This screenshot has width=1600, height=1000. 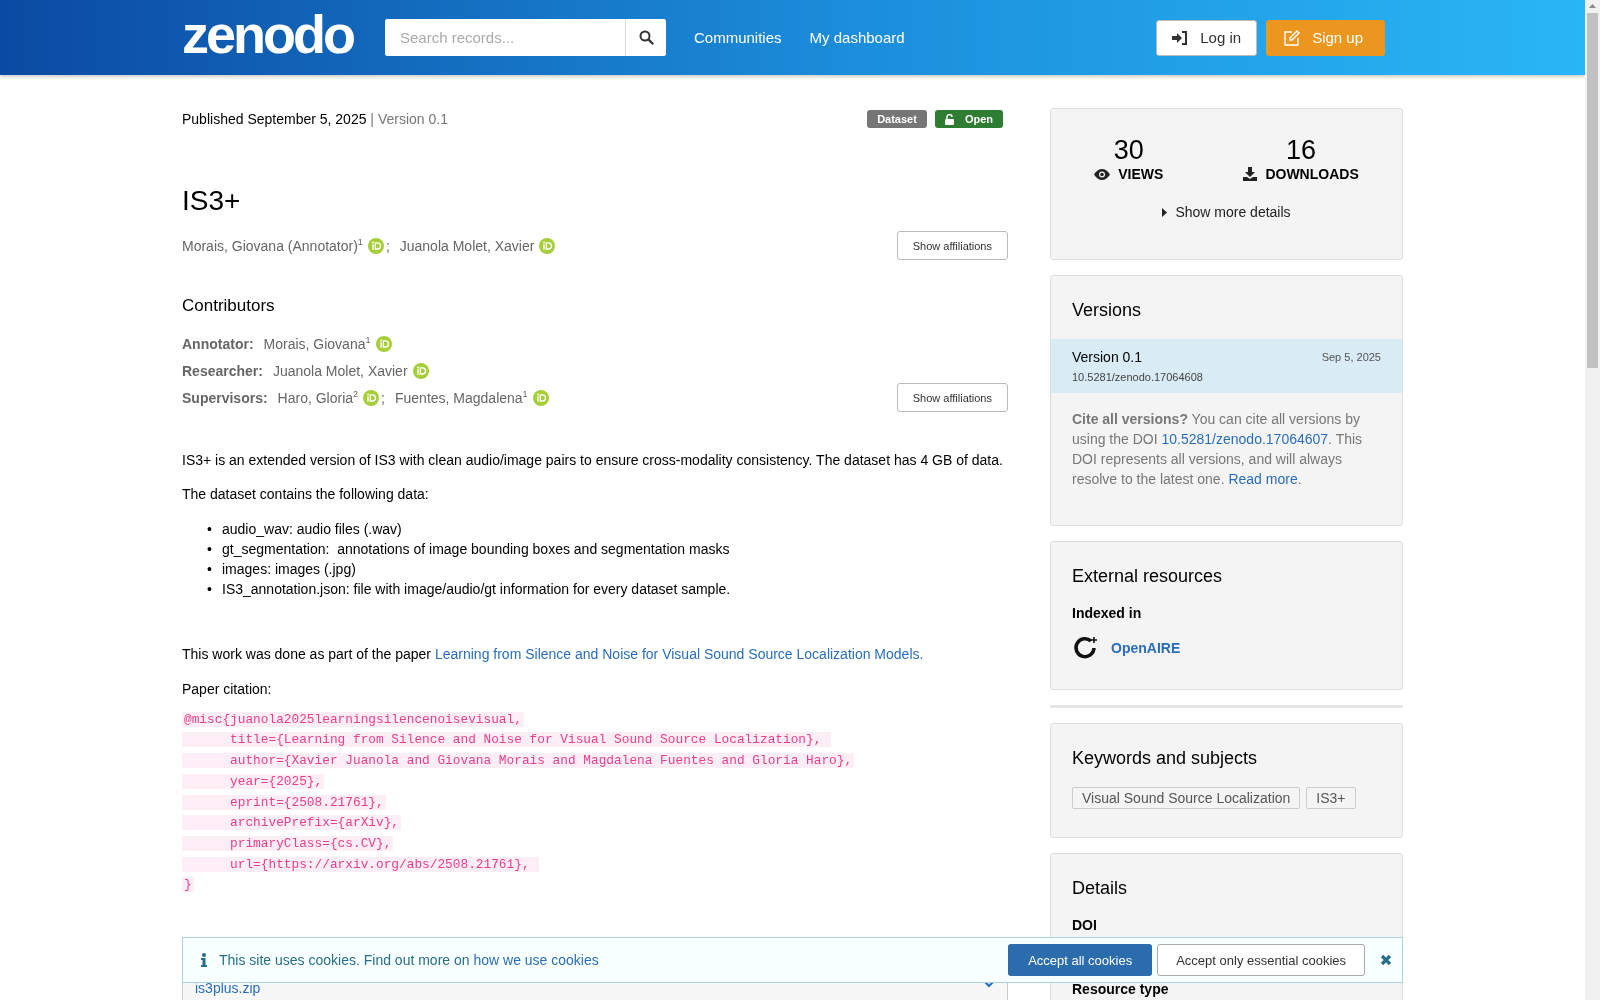 What do you see at coordinates (476, 550) in the screenshot?
I see `list-item: gt_segmentation: annotations of image bounding boxes and segmentation masks` at bounding box center [476, 550].